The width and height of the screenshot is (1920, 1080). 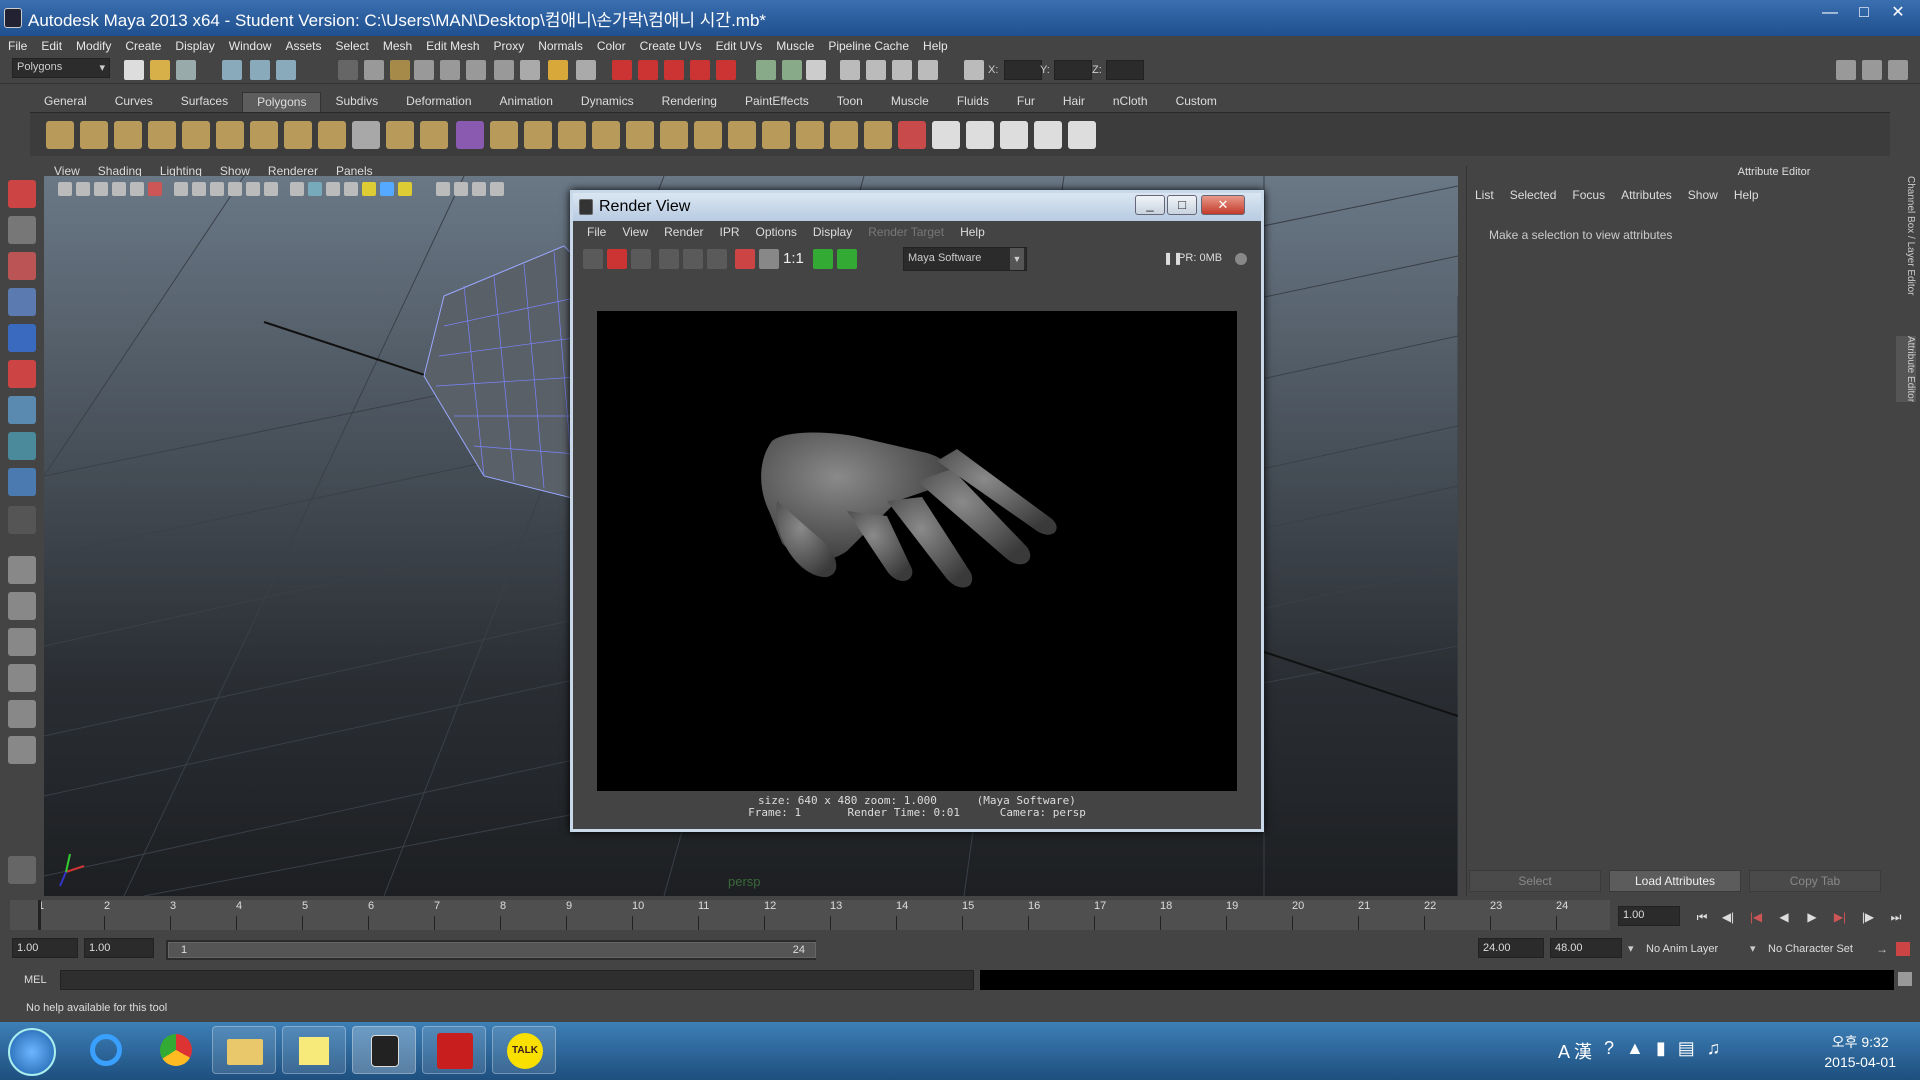 I want to click on gate-mask-icon, so click(x=479, y=189).